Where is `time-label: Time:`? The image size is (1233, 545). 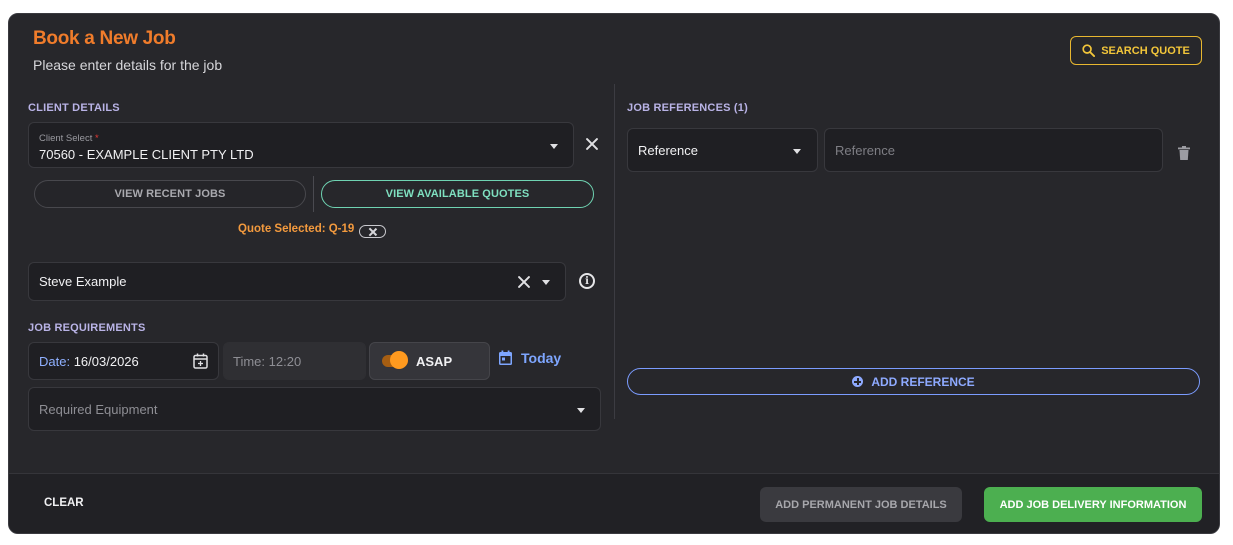 time-label: Time: is located at coordinates (249, 361).